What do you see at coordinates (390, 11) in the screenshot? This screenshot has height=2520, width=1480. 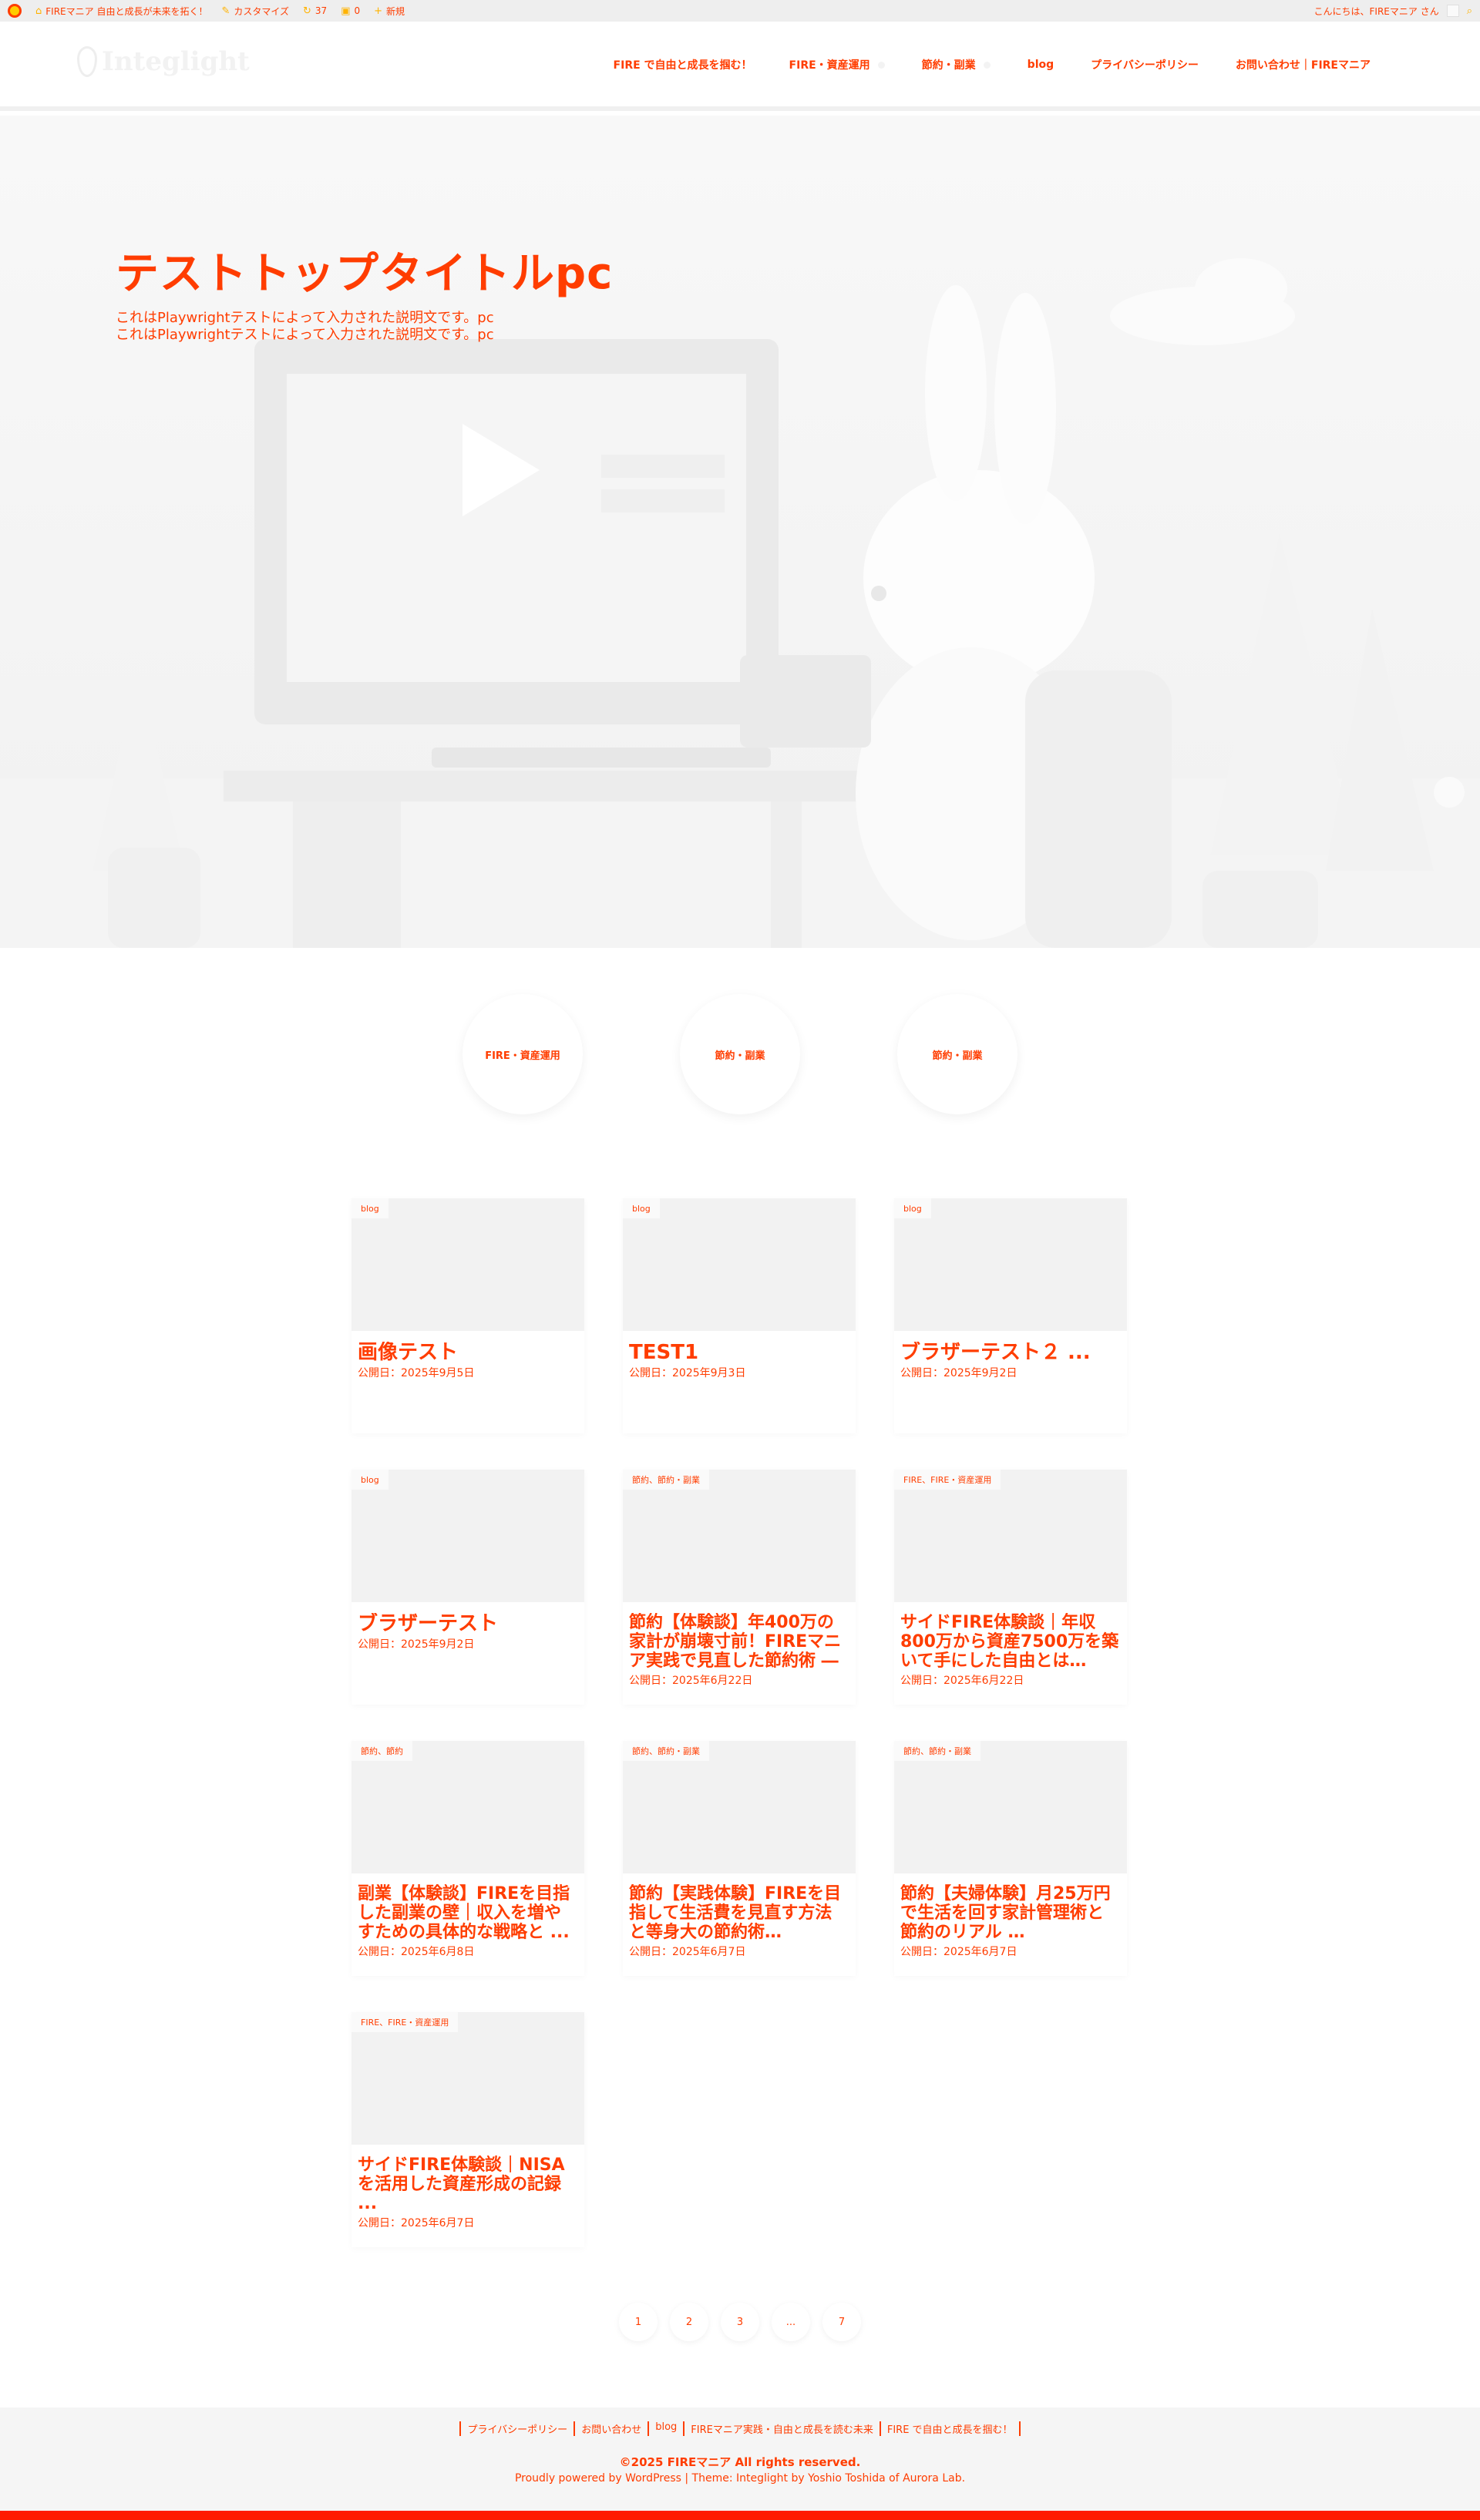 I see `admin-new: + 新規` at bounding box center [390, 11].